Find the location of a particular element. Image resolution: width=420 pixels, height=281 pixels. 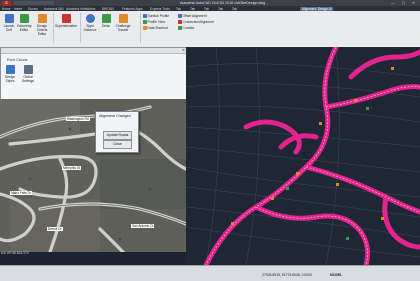

offset-alignment-button: Offset Alignment is located at coordinates (192, 16).